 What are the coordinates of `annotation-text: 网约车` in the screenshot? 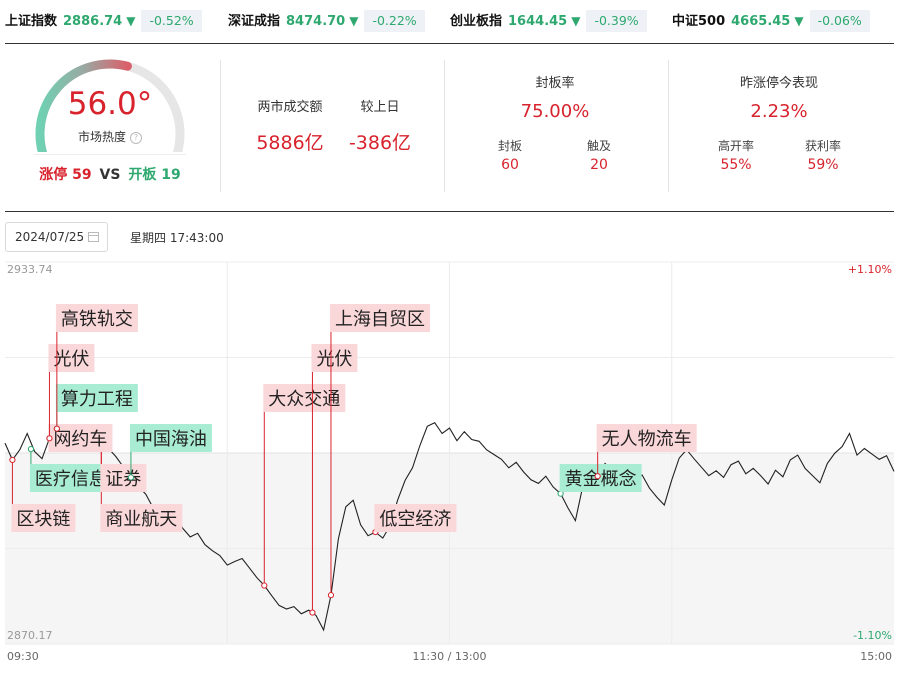 It's located at (80, 439).